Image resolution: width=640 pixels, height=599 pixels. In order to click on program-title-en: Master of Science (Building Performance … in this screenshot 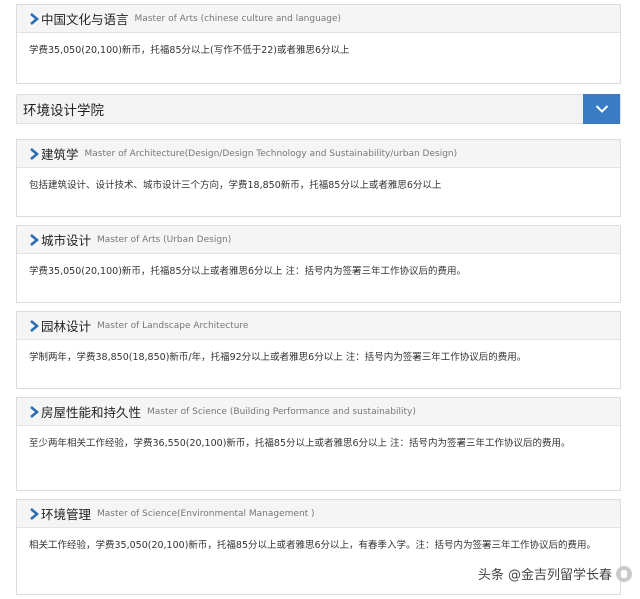, I will do `click(281, 411)`.